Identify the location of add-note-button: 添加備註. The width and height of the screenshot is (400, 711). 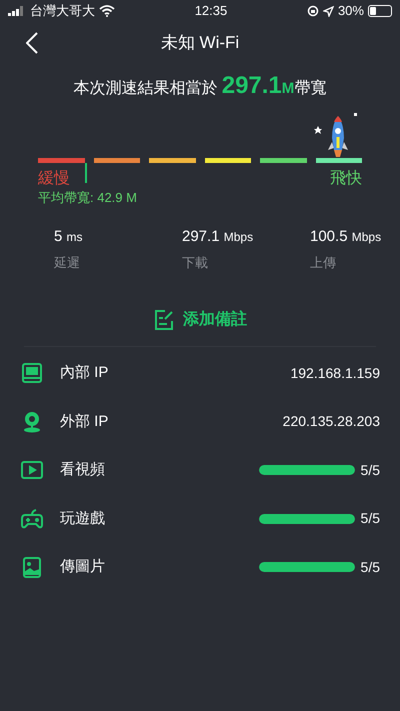
(200, 320).